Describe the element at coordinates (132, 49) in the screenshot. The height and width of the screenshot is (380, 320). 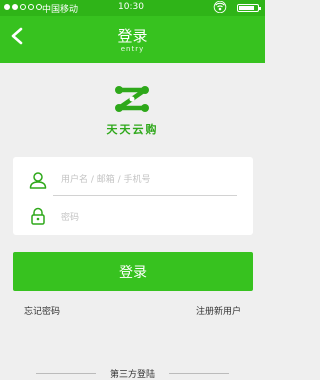
I see `page-subtitle: entry` at that location.